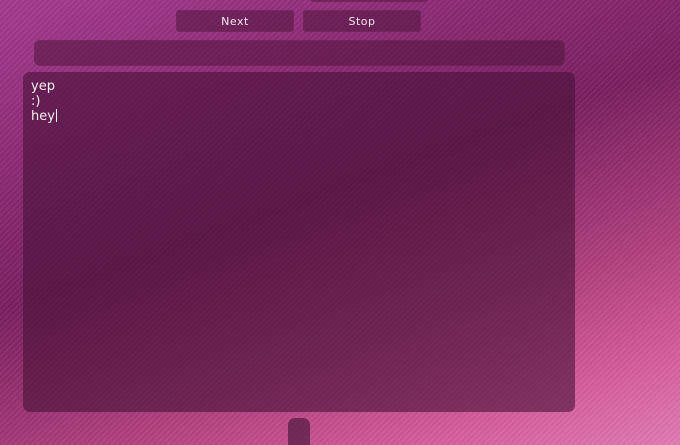 The width and height of the screenshot is (680, 445). Describe the element at coordinates (56, 115) in the screenshot. I see `text-caret` at that location.